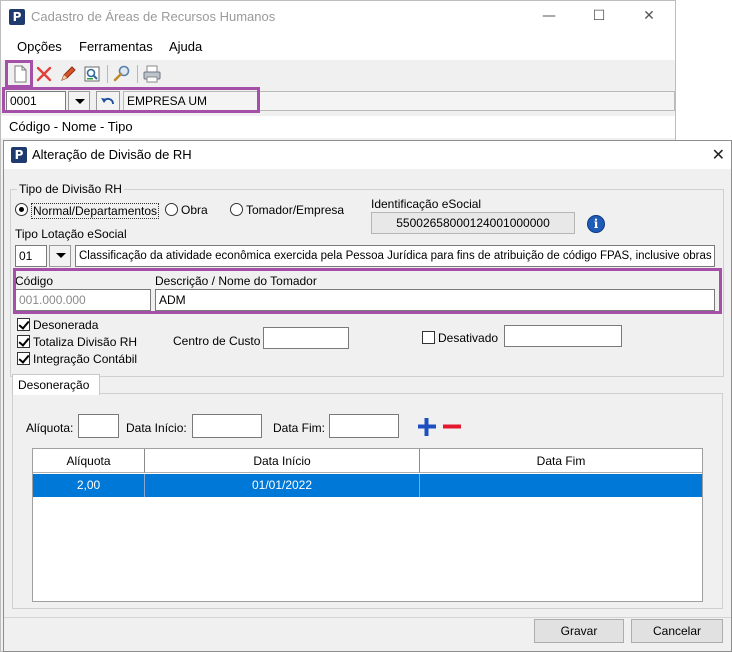  I want to click on dialog-close-icon: ✕, so click(718, 155).